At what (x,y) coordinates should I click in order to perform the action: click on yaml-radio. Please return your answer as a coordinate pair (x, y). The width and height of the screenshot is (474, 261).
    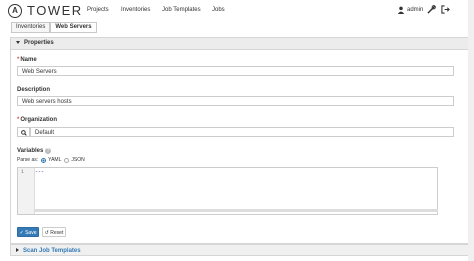
    Looking at the image, I should click on (44, 160).